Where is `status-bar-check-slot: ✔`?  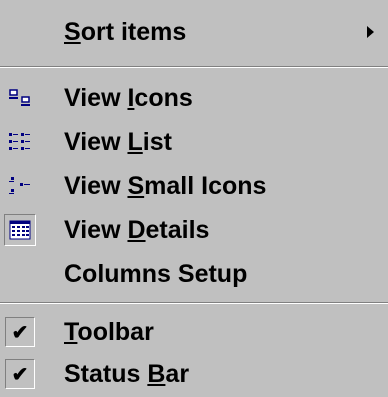 status-bar-check-slot: ✔ is located at coordinates (20, 374).